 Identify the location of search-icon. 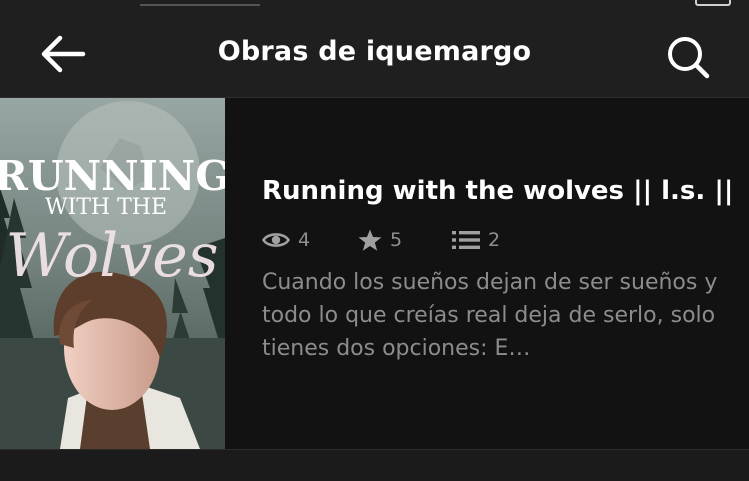
(689, 58).